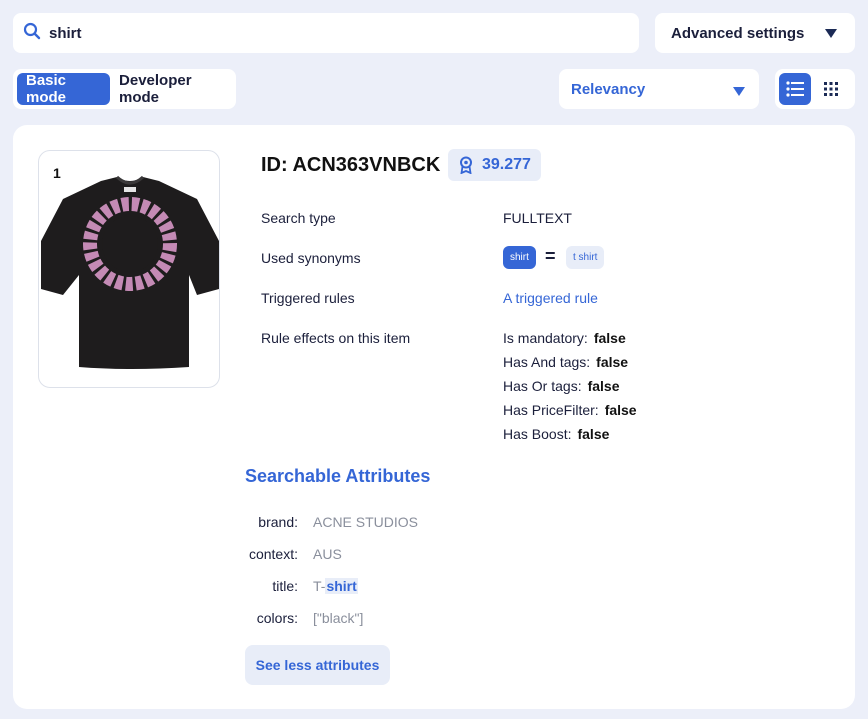 The height and width of the screenshot is (719, 868). I want to click on search-bar, so click(326, 33).